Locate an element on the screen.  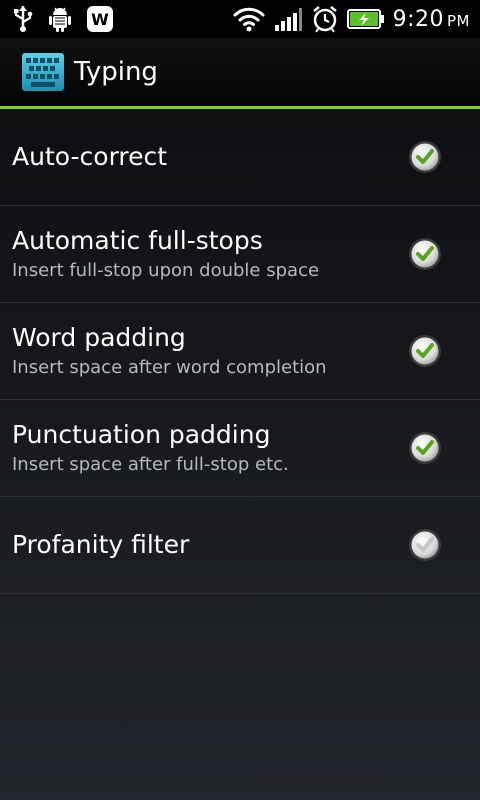
setting-summary: Insert space after word completion is located at coordinates (169, 367).